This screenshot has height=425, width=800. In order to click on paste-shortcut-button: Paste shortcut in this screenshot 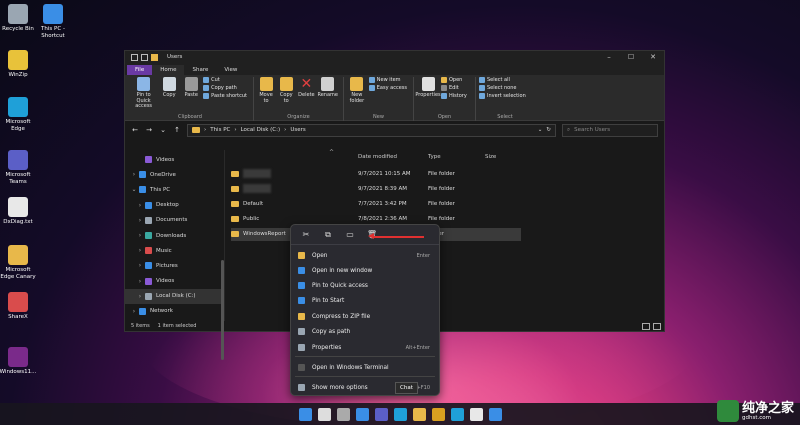, I will do `click(225, 96)`.